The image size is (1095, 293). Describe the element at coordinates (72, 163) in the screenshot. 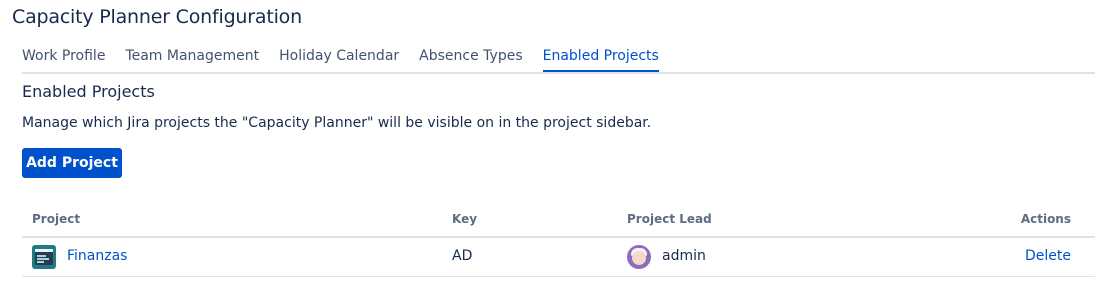

I see `add-project-button: Add Project` at that location.